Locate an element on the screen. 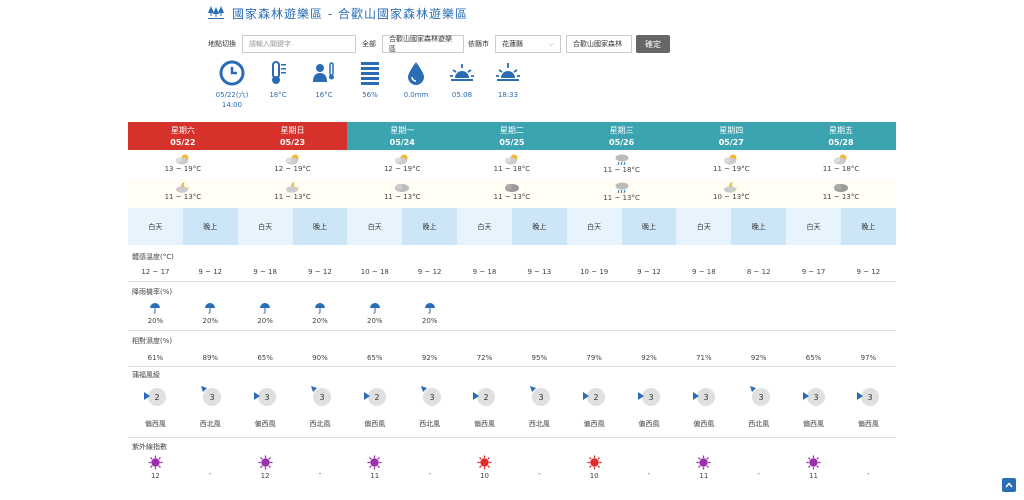  county-select: 花蓮縣 ⌵ is located at coordinates (528, 44).